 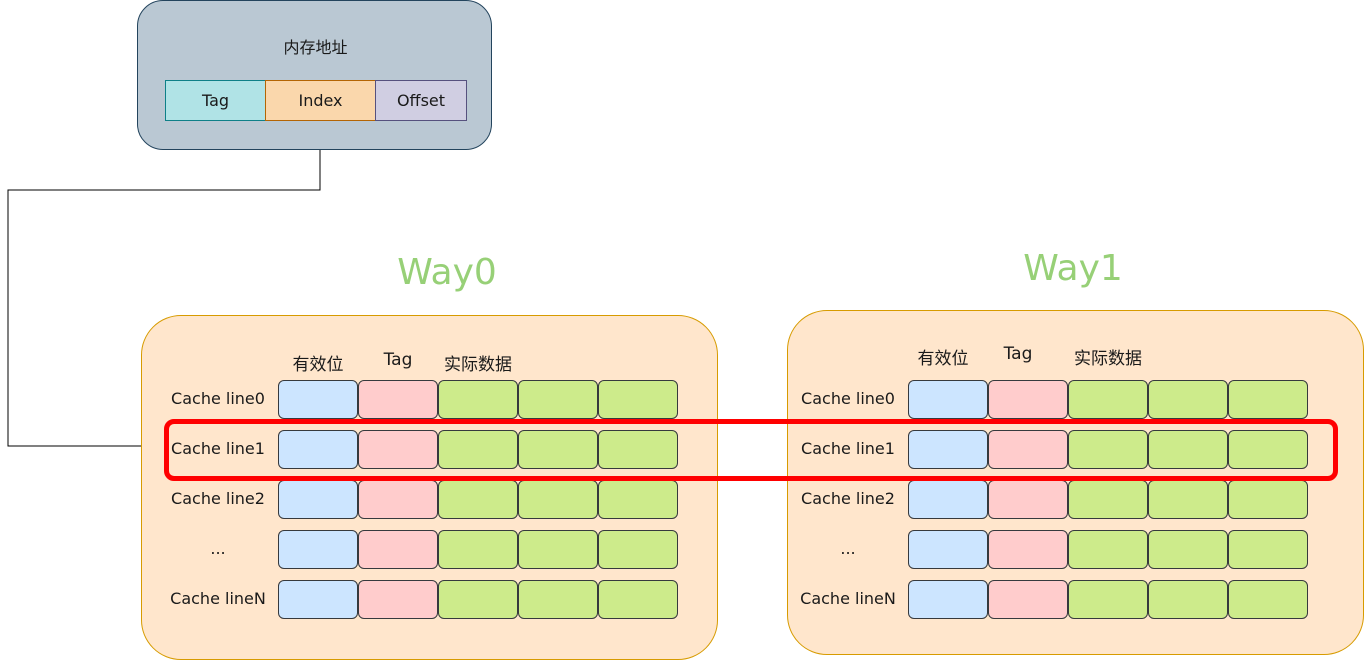 I want to click on way0-header-data: 实际数据, so click(x=478, y=365).